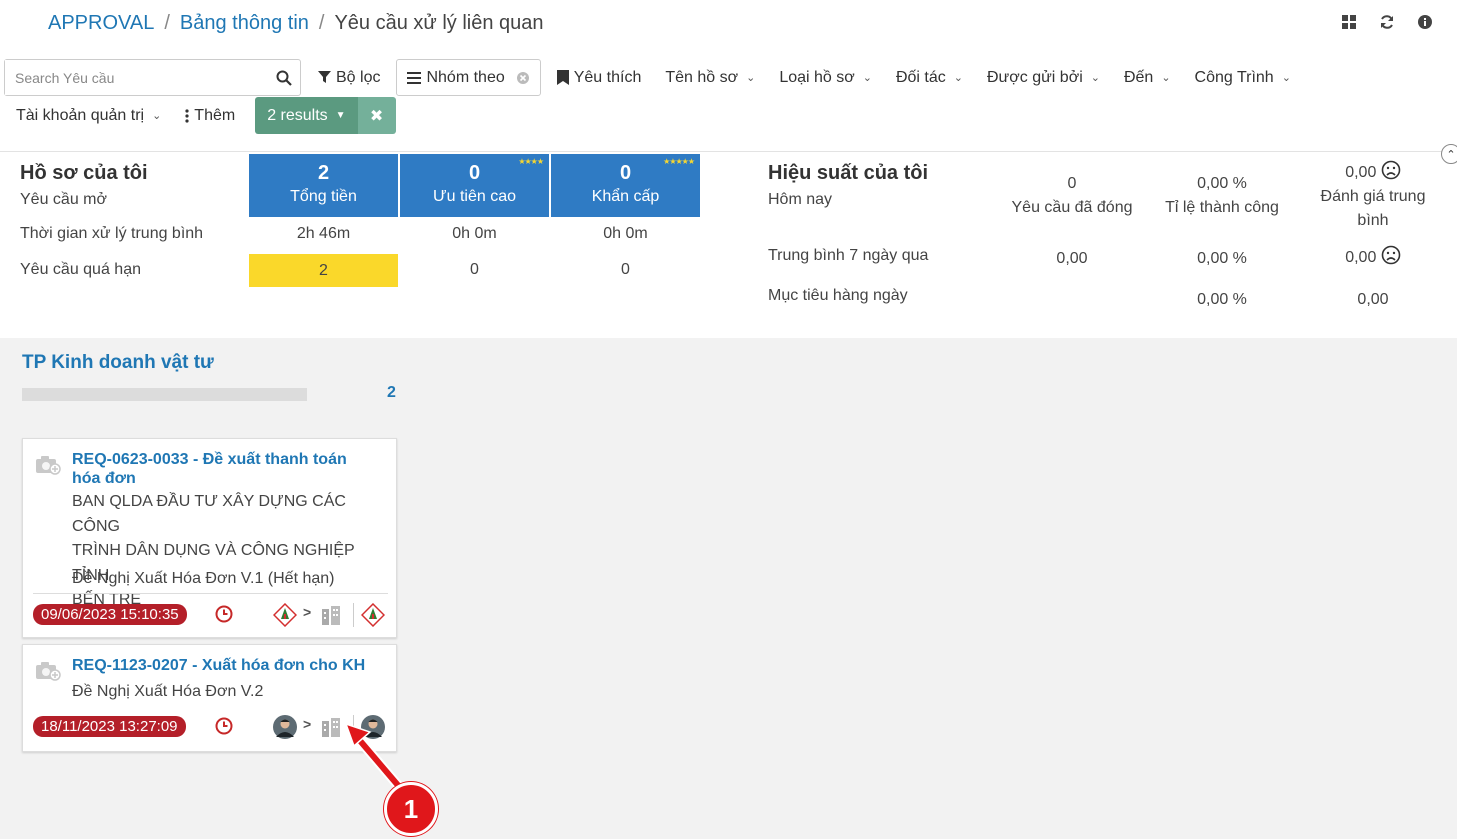 Image resolution: width=1457 pixels, height=839 pixels. I want to click on col-label-rating: Đánh giá trung bình, so click(1373, 208).